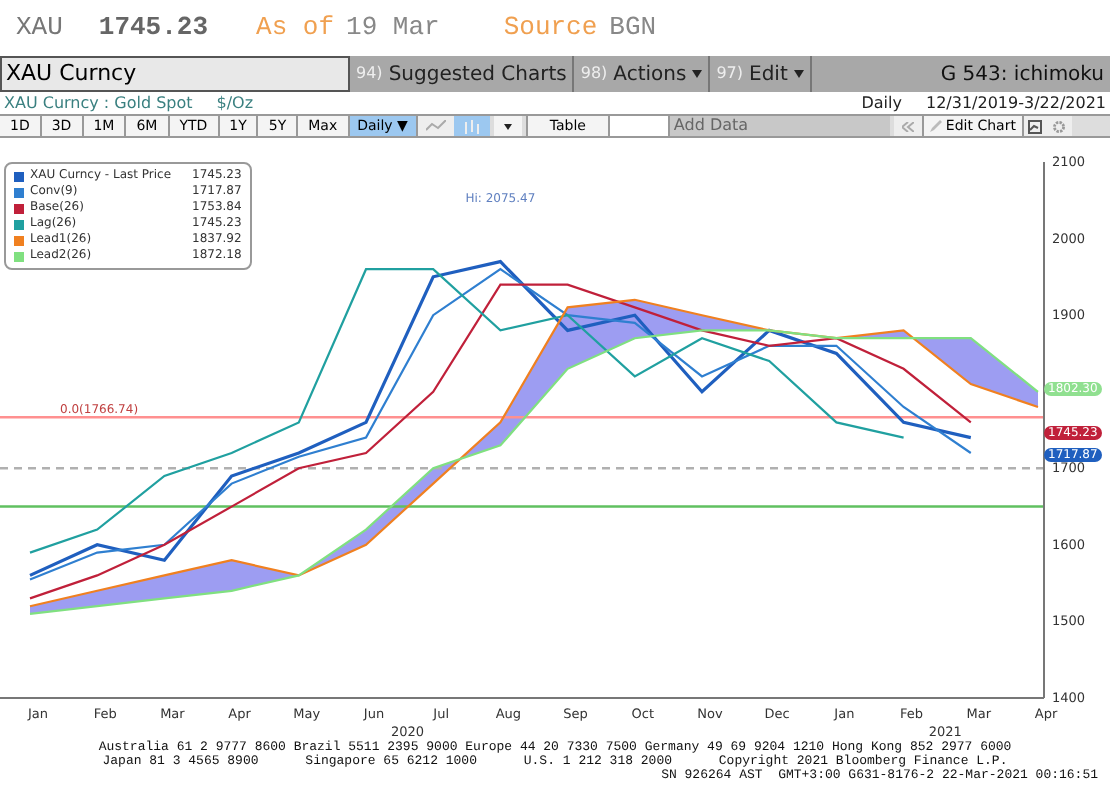 Image resolution: width=1110 pixels, height=800 pixels. What do you see at coordinates (477, 75) in the screenshot?
I see `menu-label: Suggested Charts` at bounding box center [477, 75].